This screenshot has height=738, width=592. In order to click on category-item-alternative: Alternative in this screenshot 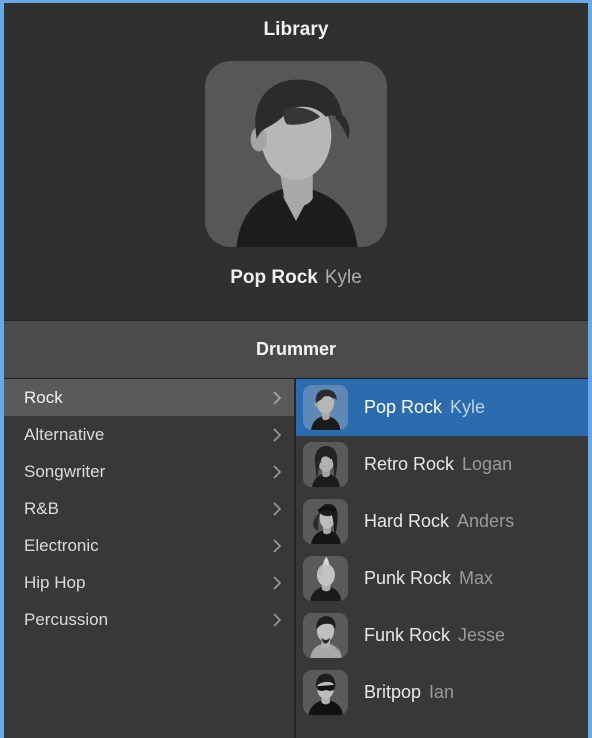, I will do `click(149, 434)`.